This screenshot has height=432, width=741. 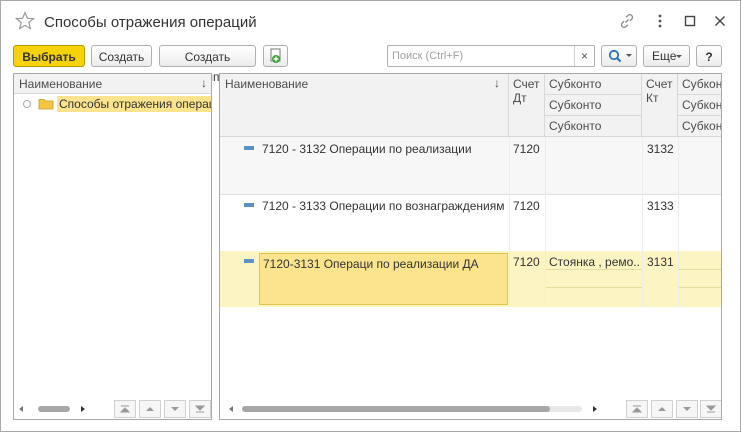 I want to click on search-box: ×, so click(x=491, y=56).